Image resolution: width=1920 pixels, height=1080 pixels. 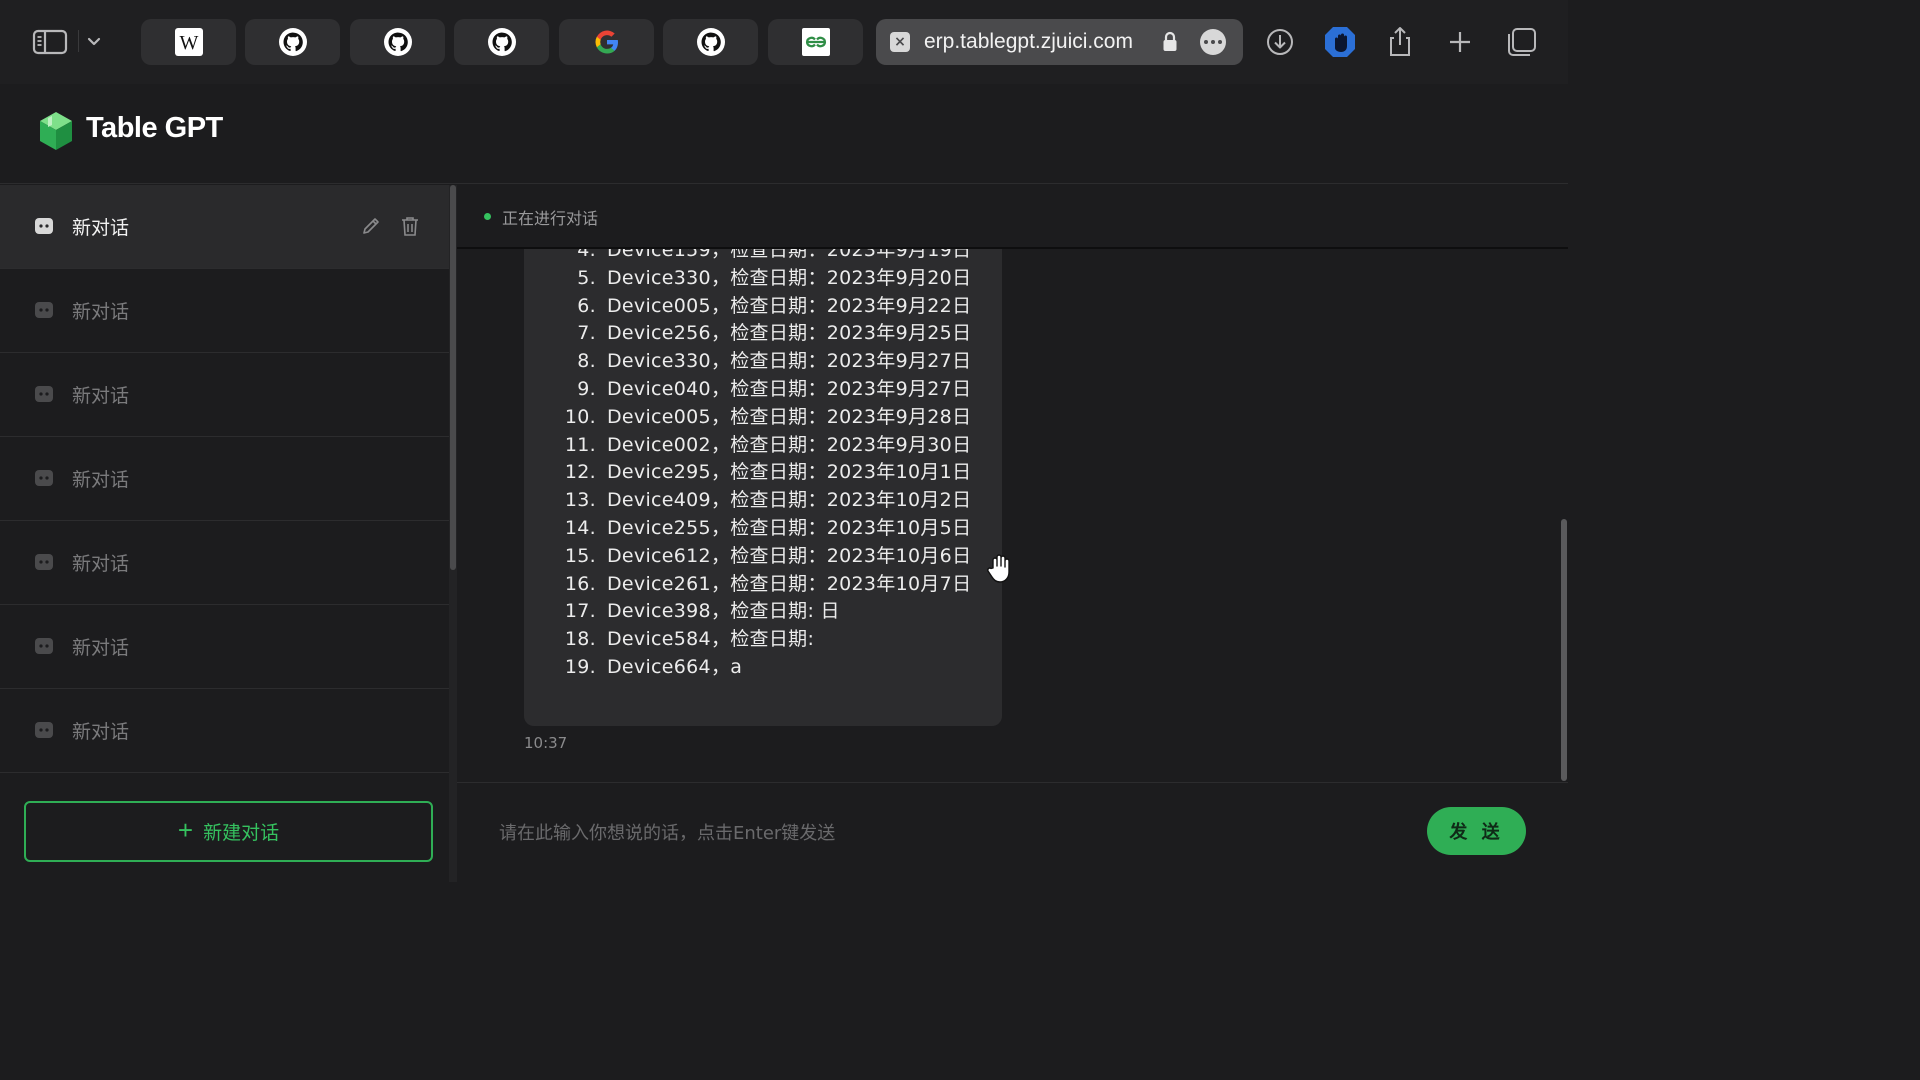 I want to click on message-list-item: 7. Device256，检查日期：2023年9月25日, so click(x=763, y=334).